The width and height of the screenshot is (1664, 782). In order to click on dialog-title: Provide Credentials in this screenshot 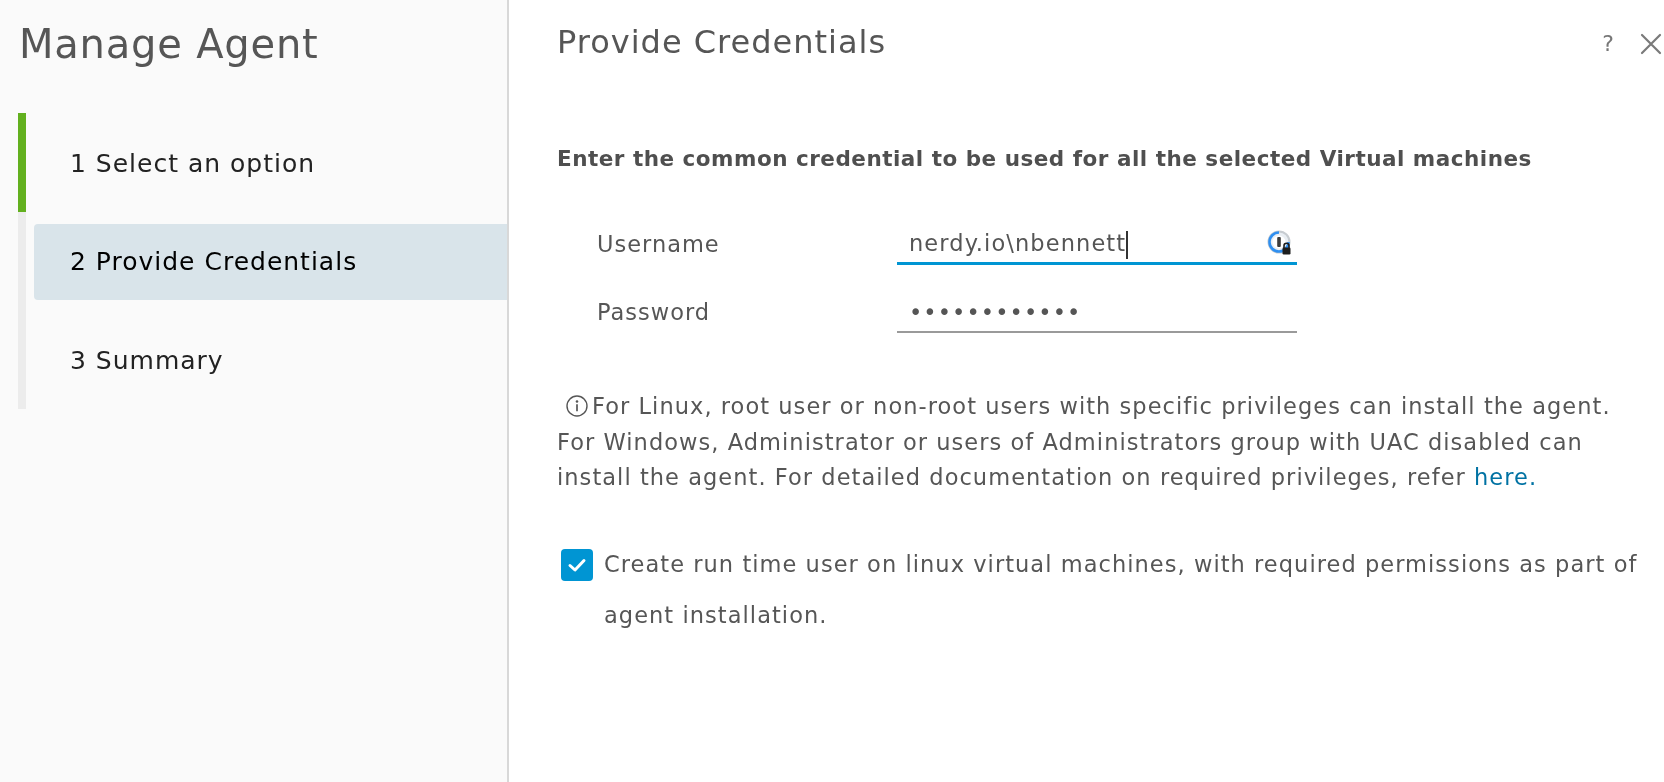, I will do `click(722, 42)`.